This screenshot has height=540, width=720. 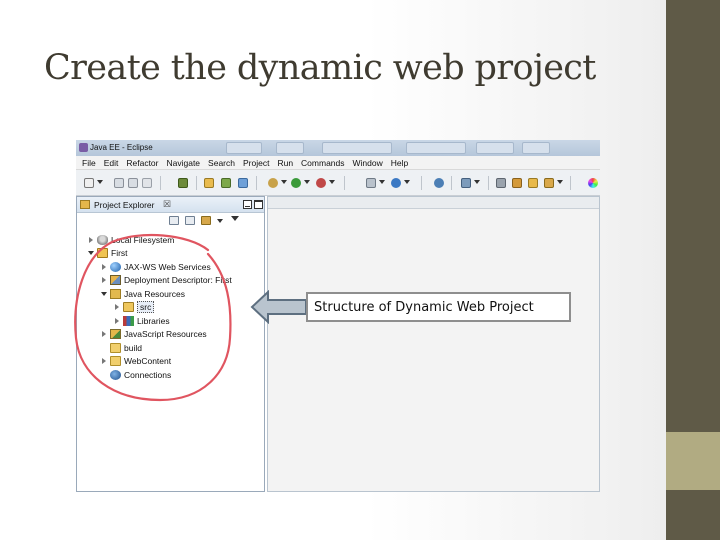 What do you see at coordinates (258, 204) in the screenshot?
I see `maximize-icon` at bounding box center [258, 204].